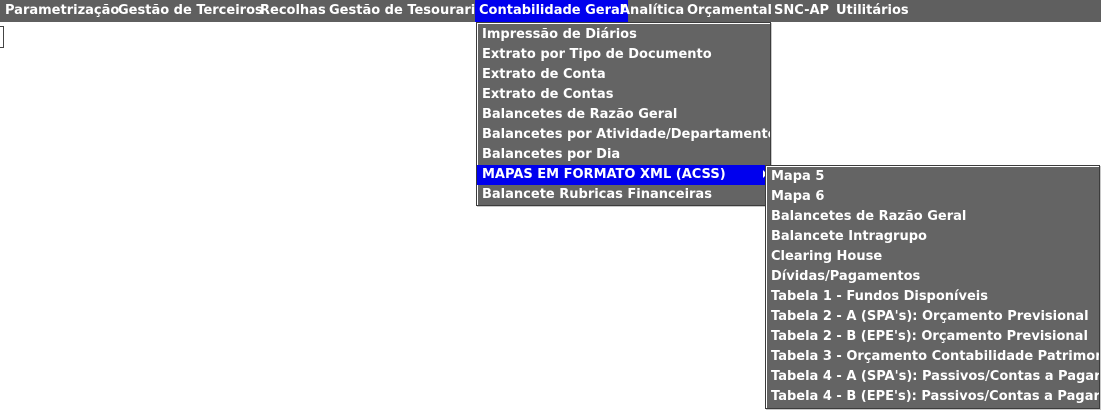  What do you see at coordinates (623, 55) in the screenshot?
I see `dropdown-item-extrato-por-tipo-de-documento: Extrato por Tipo de Documento` at bounding box center [623, 55].